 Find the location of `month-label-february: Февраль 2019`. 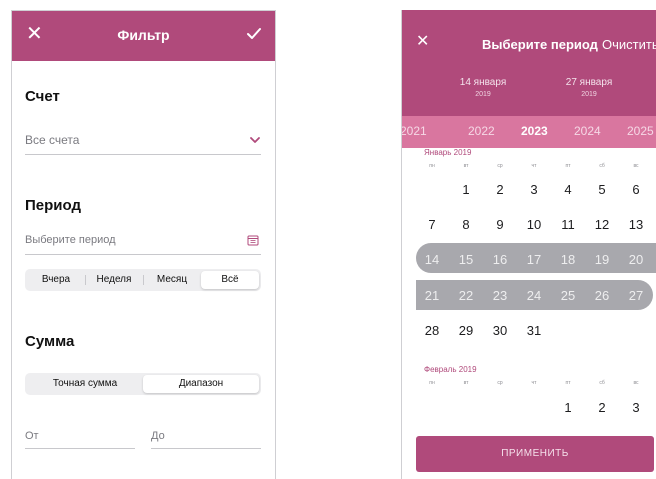

month-label-february: Февраль 2019 is located at coordinates (450, 369).